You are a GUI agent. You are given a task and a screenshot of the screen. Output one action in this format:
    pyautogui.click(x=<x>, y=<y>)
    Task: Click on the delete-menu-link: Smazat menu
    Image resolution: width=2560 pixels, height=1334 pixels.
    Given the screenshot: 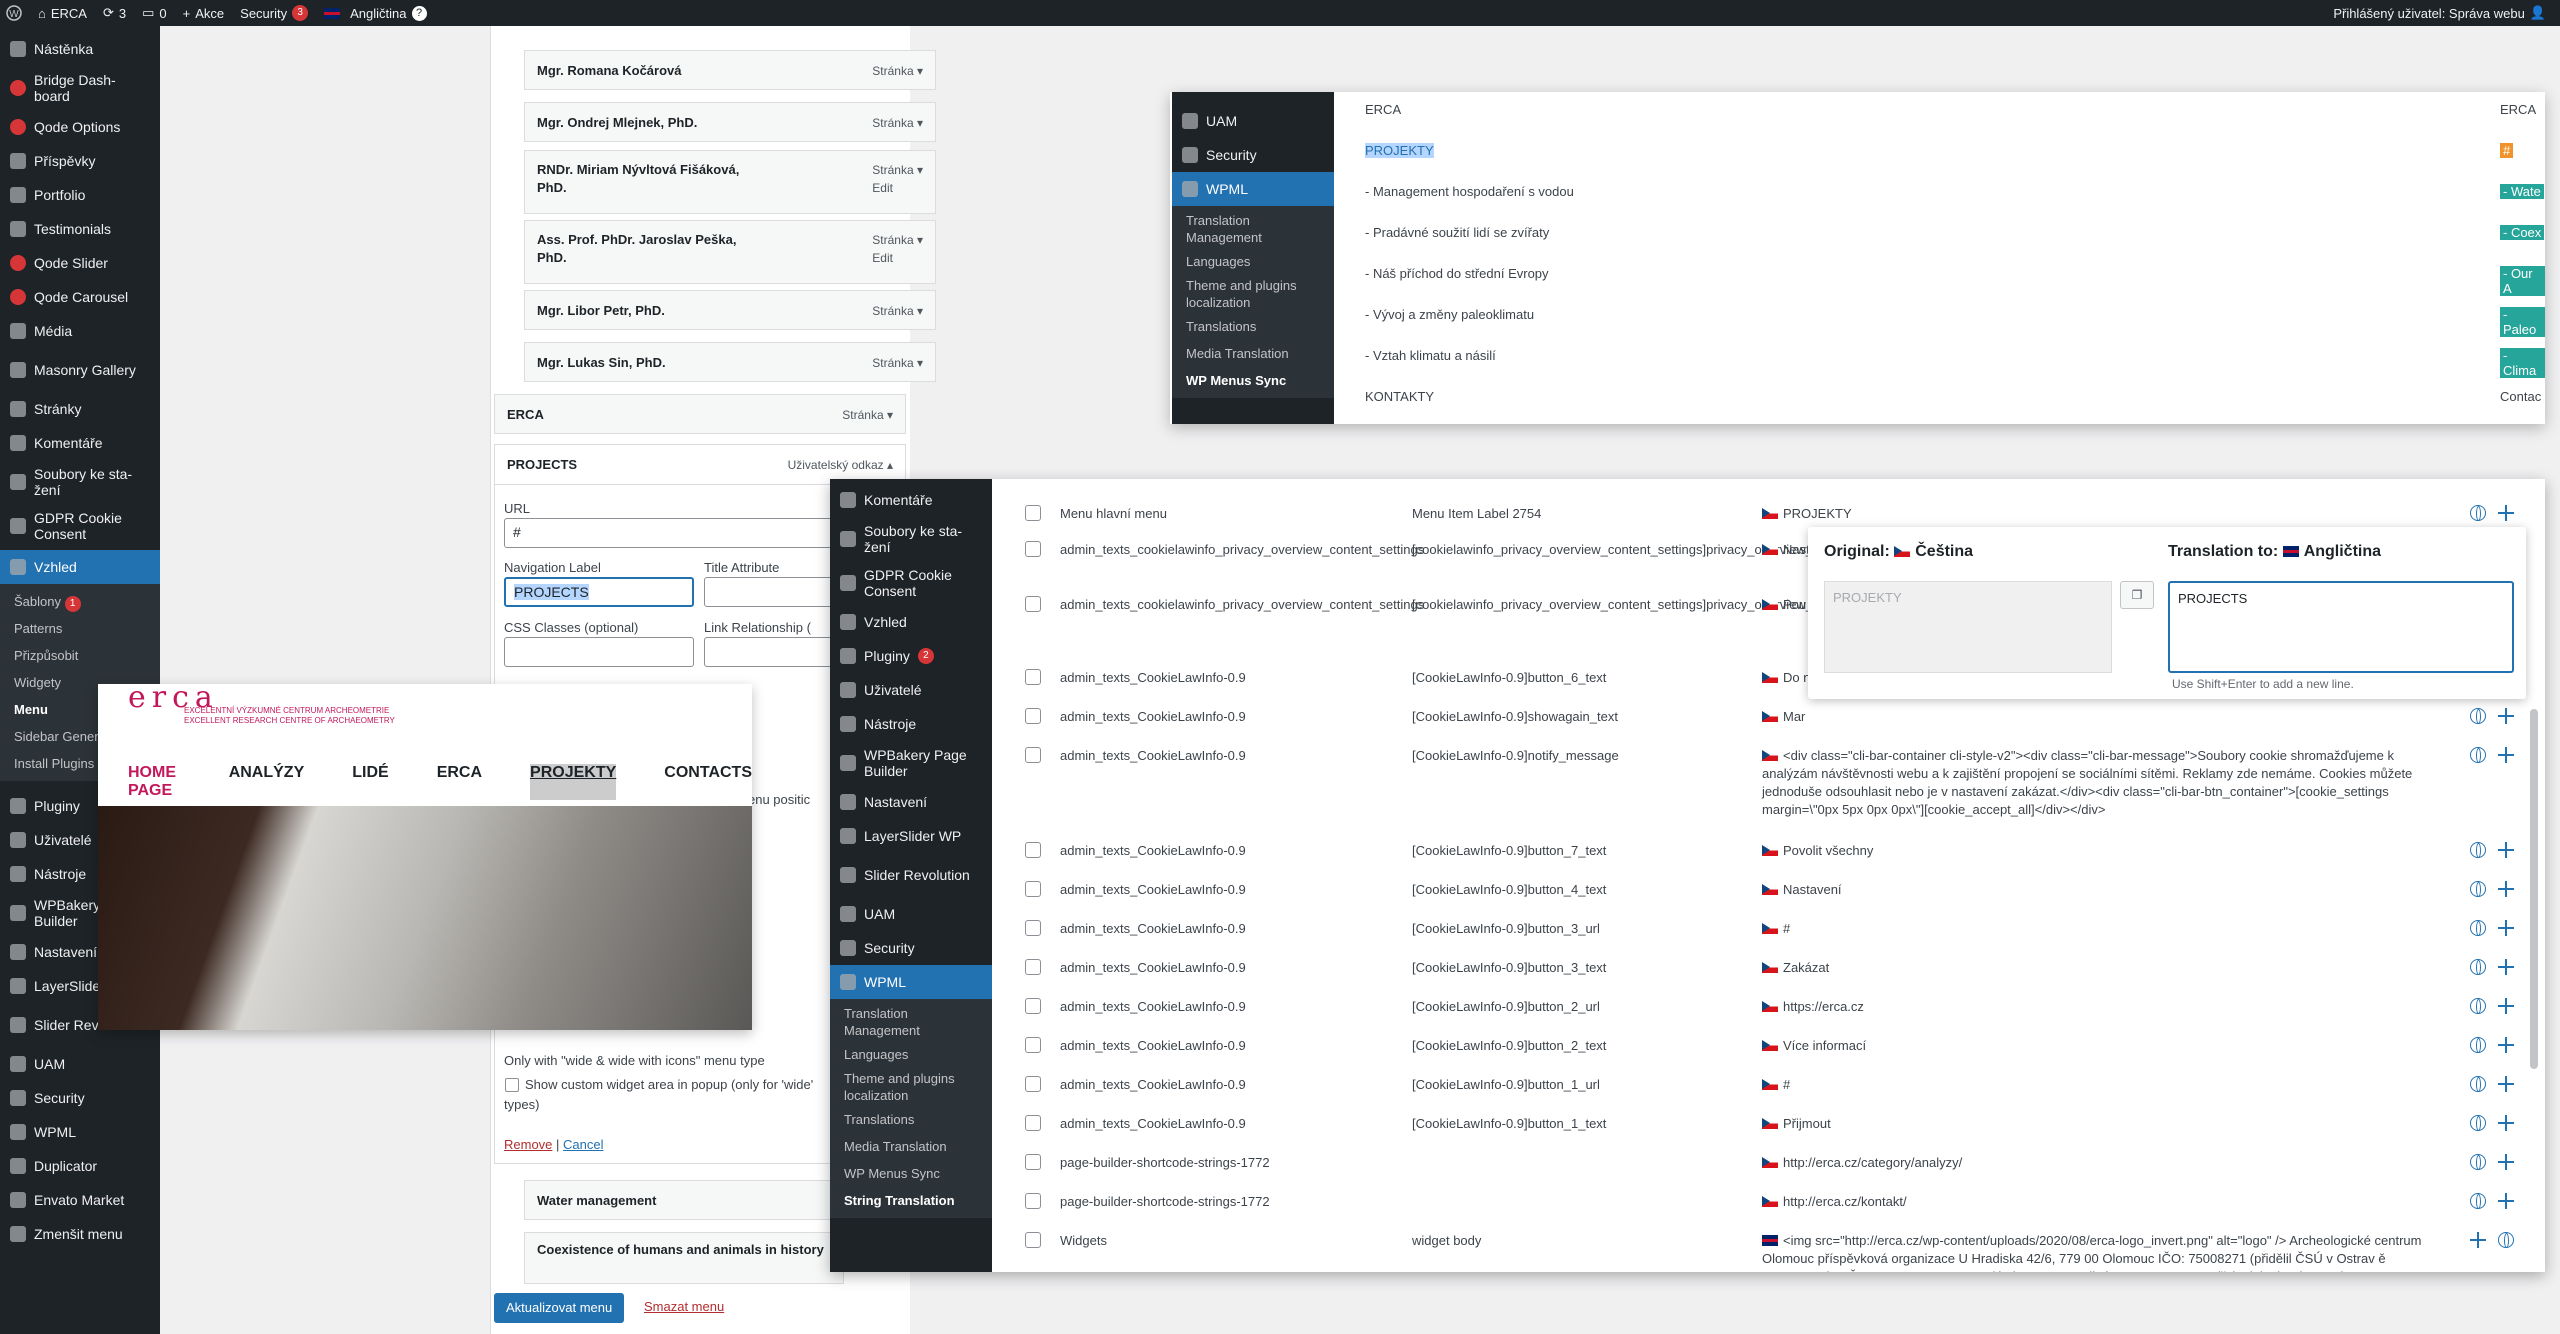 What is the action you would take?
    pyautogui.click(x=684, y=1306)
    